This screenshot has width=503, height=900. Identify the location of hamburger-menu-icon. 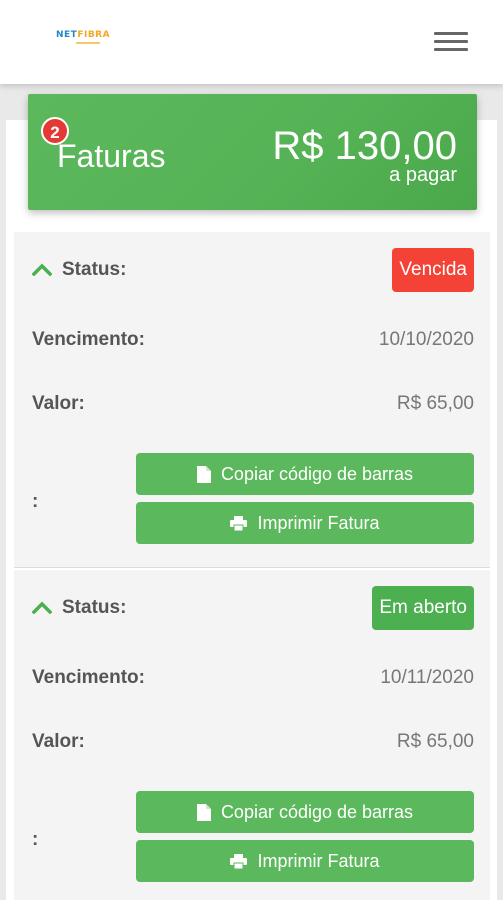
(452, 42).